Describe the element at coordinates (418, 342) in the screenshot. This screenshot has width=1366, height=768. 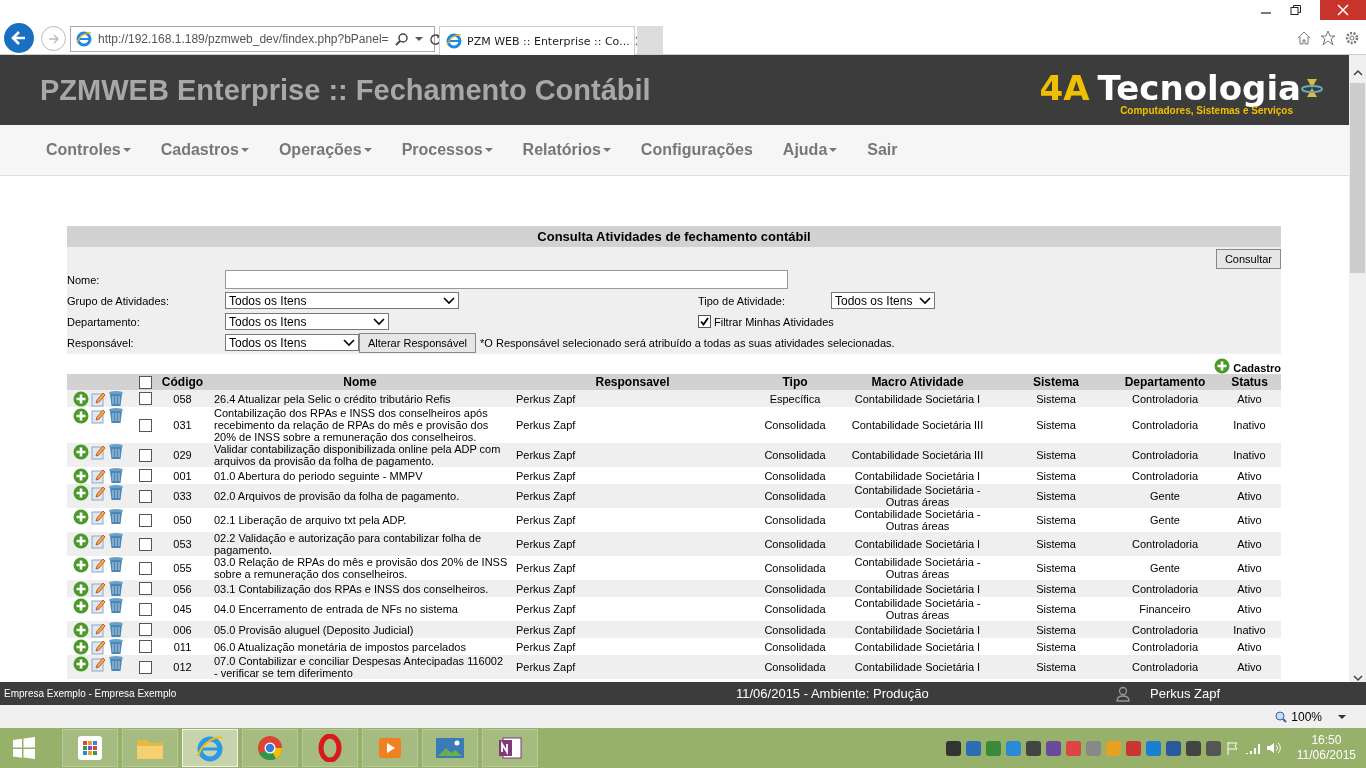
I see `change-responsible-button: Alterar Responsável` at that location.